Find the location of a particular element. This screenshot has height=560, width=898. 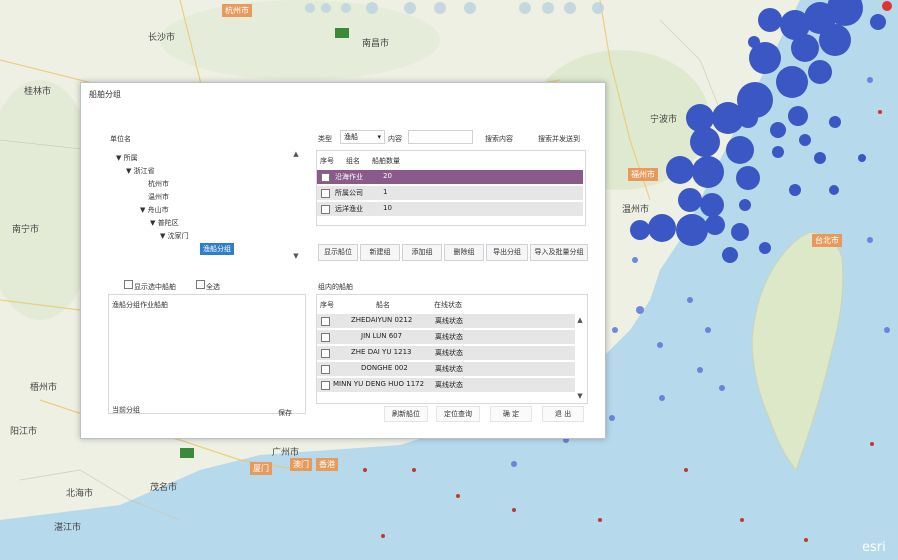

ship-name: ZHE DAI YU 1213 is located at coordinates (381, 352).